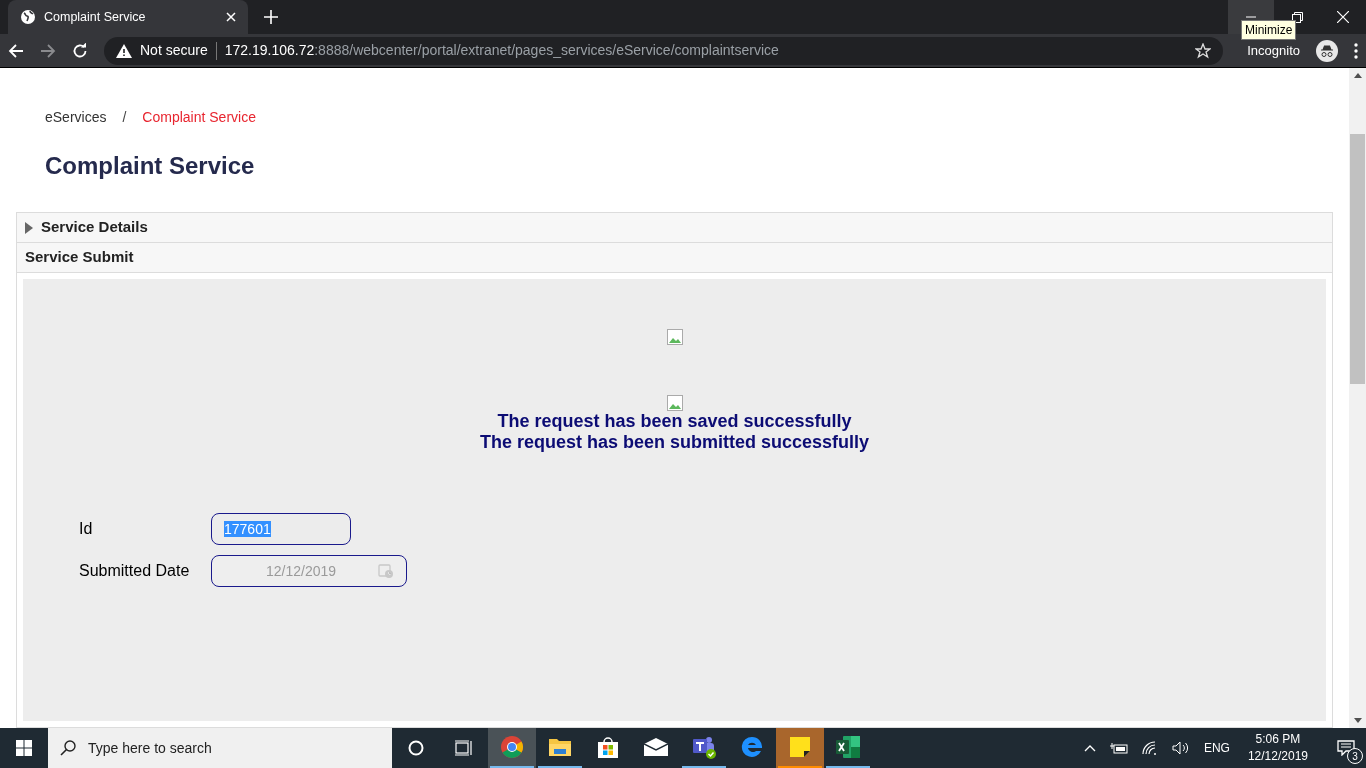 The width and height of the screenshot is (1366, 768). I want to click on field-label: Id, so click(86, 529).